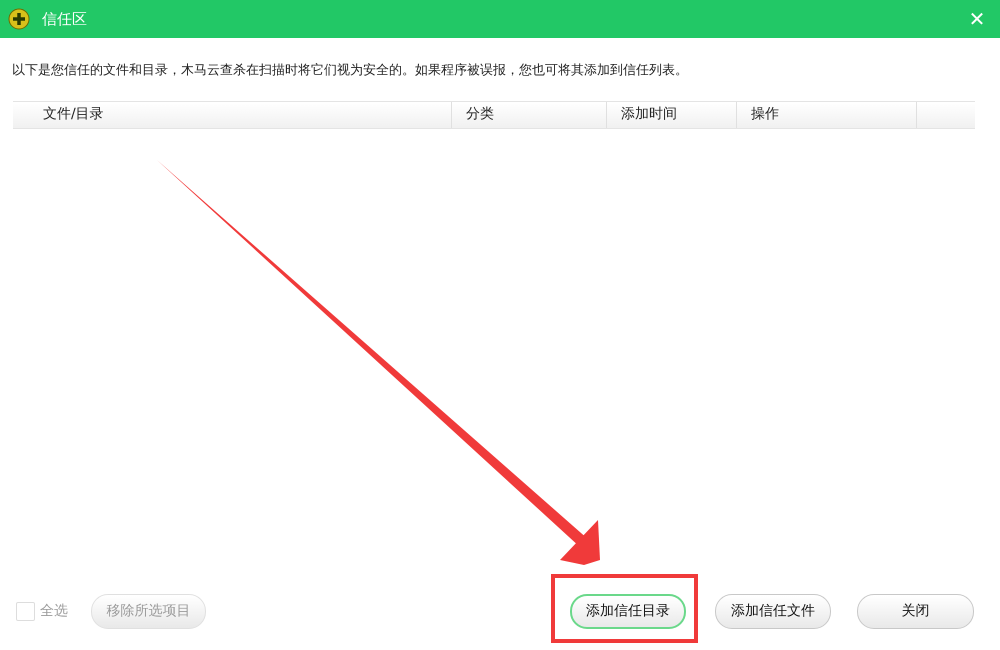 The width and height of the screenshot is (1000, 650). What do you see at coordinates (350, 71) in the screenshot?
I see `intro-text: 以下是您信任的文件和目录，木马云查杀在扫描时将它们视为安全的。如果程序被误报，您也可将其添加到信任列表。` at bounding box center [350, 71].